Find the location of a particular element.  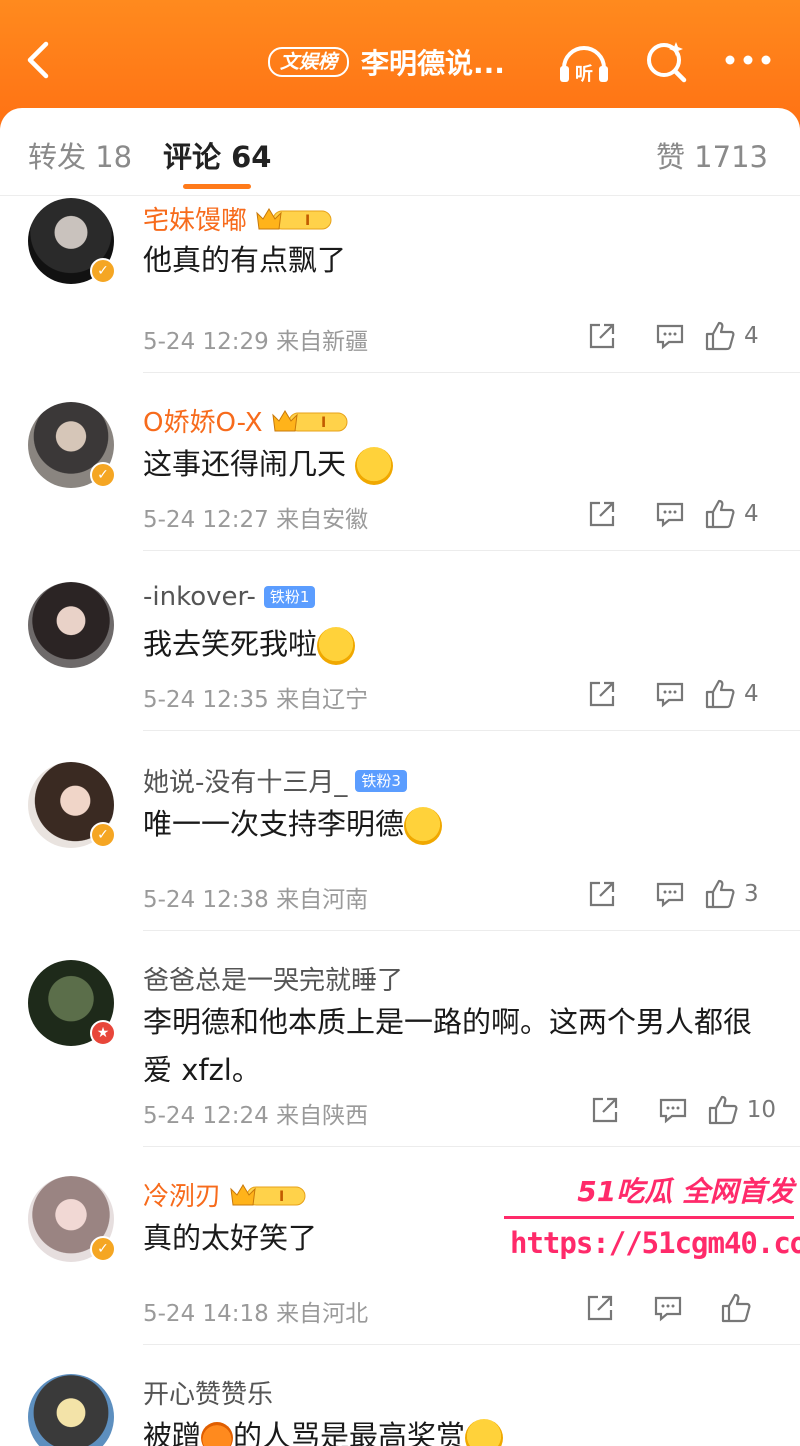

tab-likes: 赞 1713 is located at coordinates (712, 155).